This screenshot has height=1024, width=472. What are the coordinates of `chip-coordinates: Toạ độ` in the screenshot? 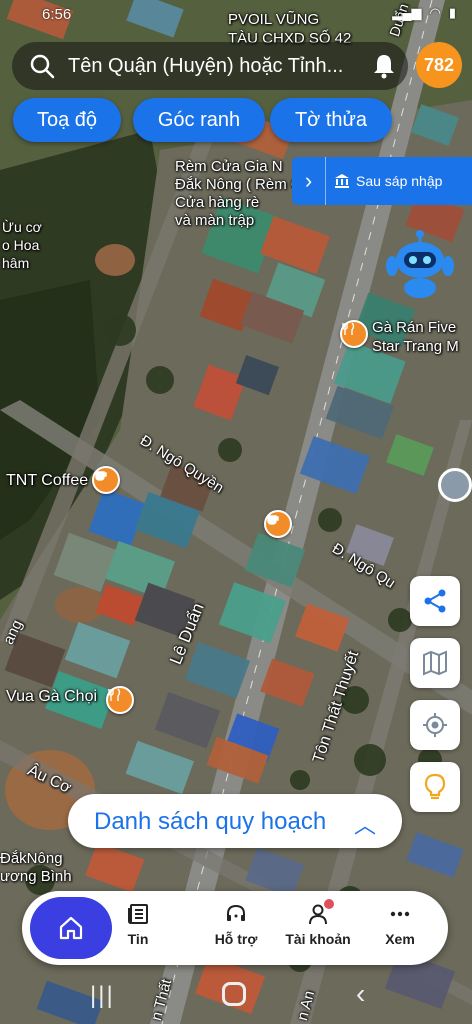 It's located at (67, 120).